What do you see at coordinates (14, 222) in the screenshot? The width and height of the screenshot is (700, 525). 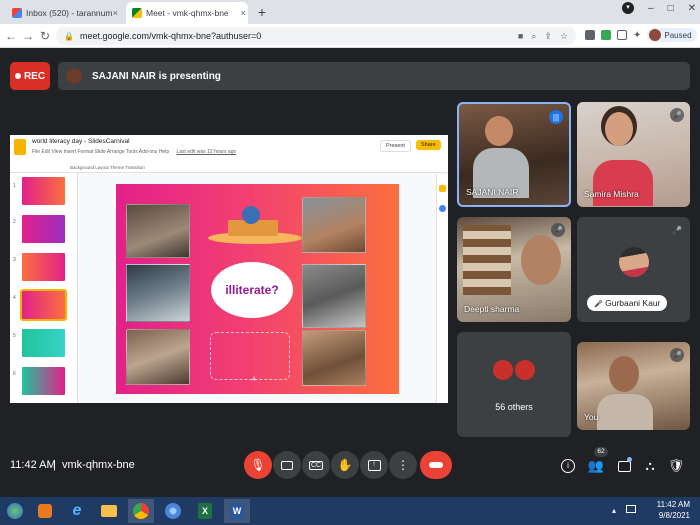 I see `thumb-number: 2` at bounding box center [14, 222].